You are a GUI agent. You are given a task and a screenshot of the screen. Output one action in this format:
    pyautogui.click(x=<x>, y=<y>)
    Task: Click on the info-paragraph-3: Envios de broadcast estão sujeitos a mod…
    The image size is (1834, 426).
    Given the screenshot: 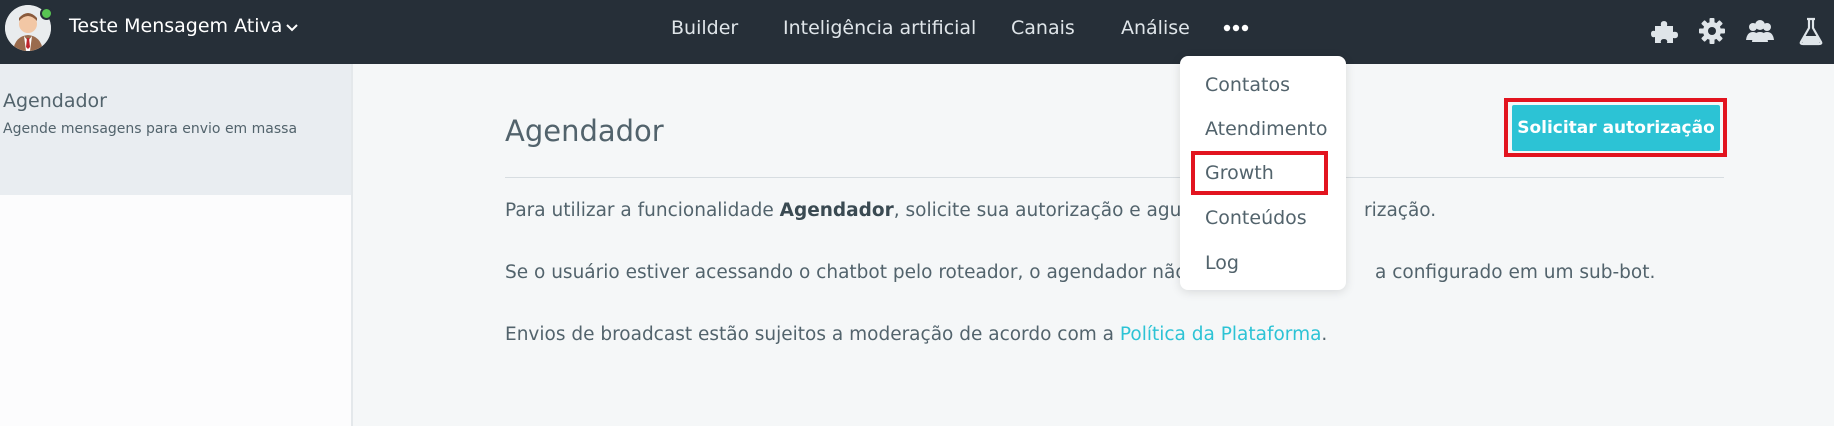 What is the action you would take?
    pyautogui.click(x=916, y=334)
    